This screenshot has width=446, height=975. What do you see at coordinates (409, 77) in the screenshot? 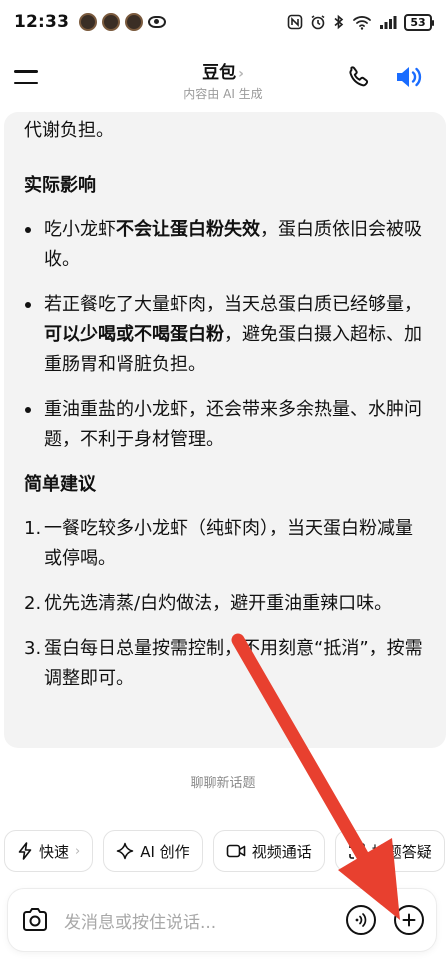
I see `speaker-icon` at bounding box center [409, 77].